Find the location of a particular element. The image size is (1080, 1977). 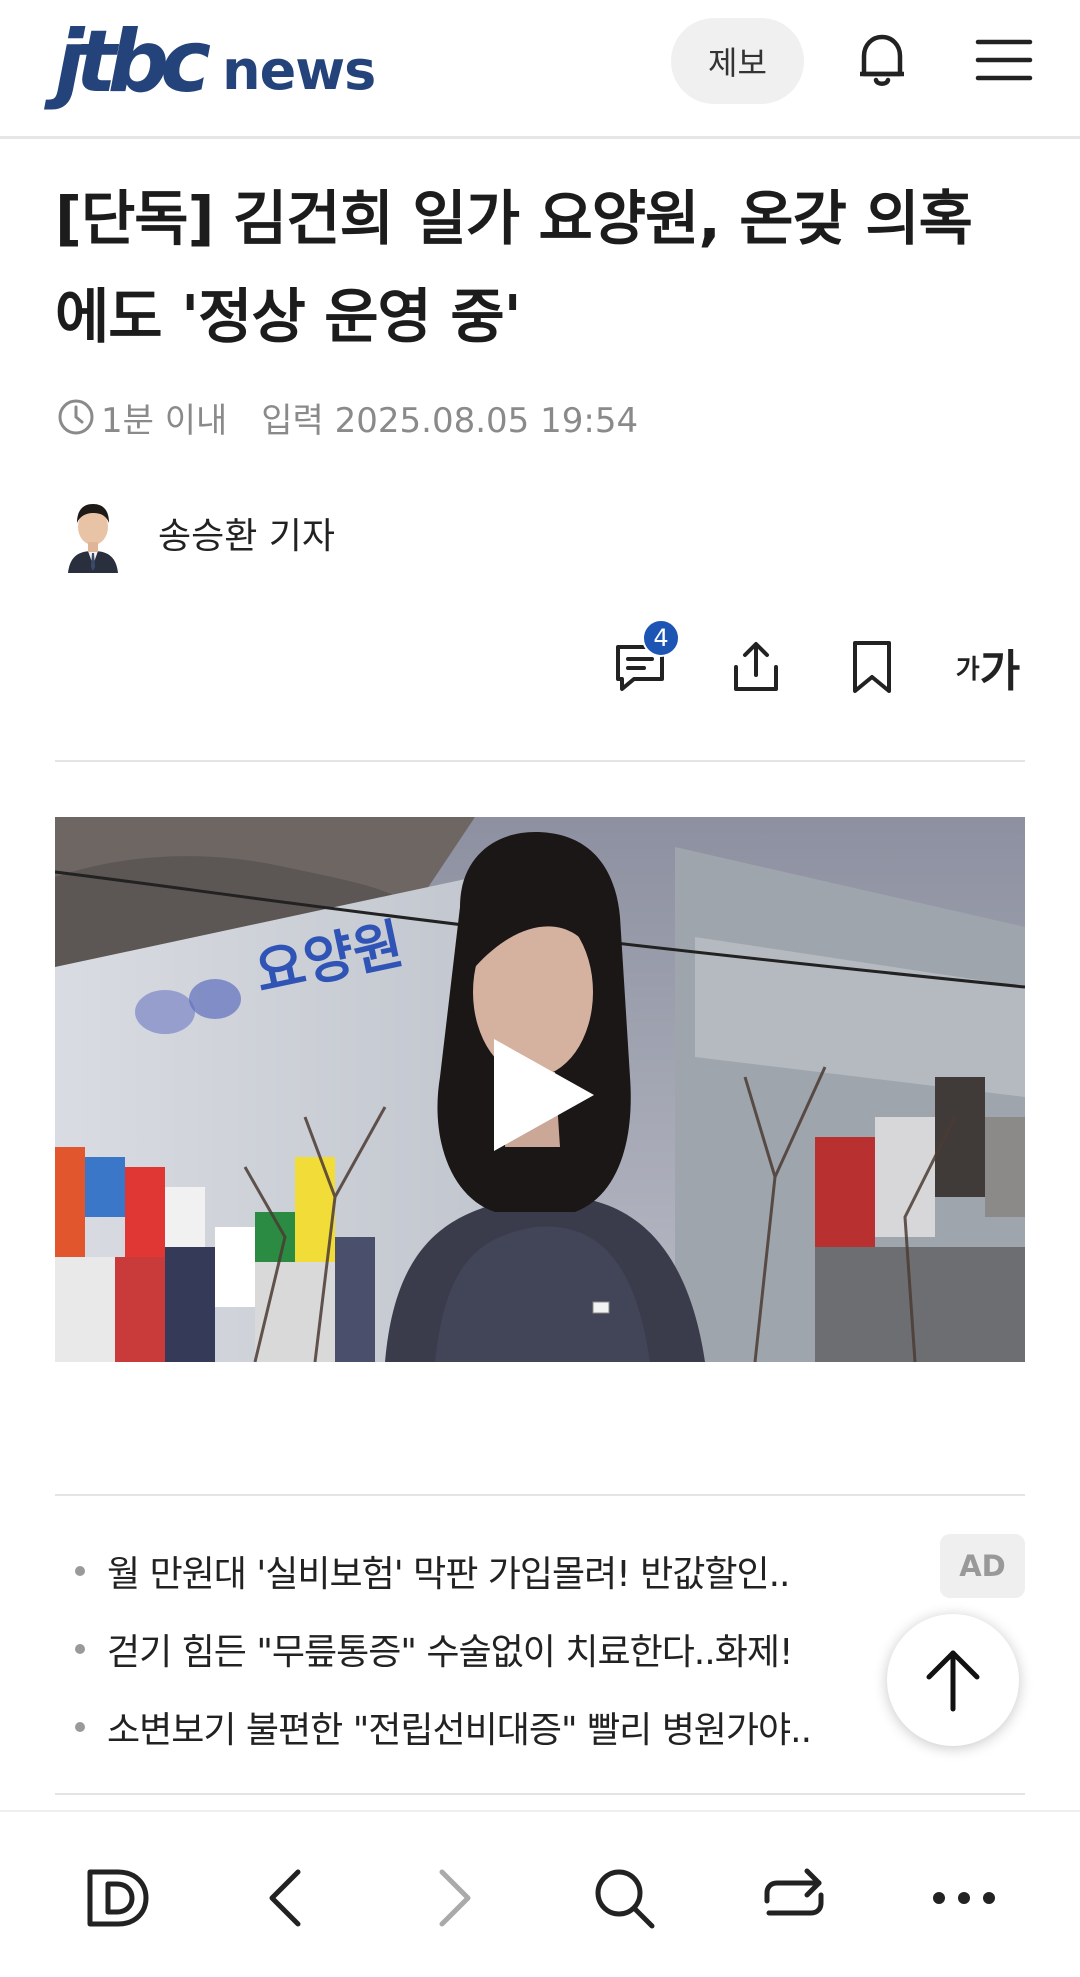

reporter-info: 송승환 기자 is located at coordinates (199, 533).